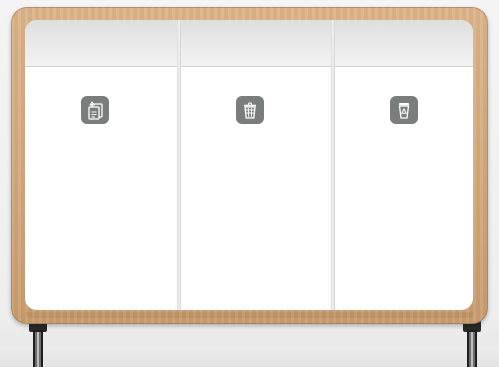 Image resolution: width=499 pixels, height=367 pixels. What do you see at coordinates (101, 43) in the screenshot?
I see `bay-paper-opening` at bounding box center [101, 43].